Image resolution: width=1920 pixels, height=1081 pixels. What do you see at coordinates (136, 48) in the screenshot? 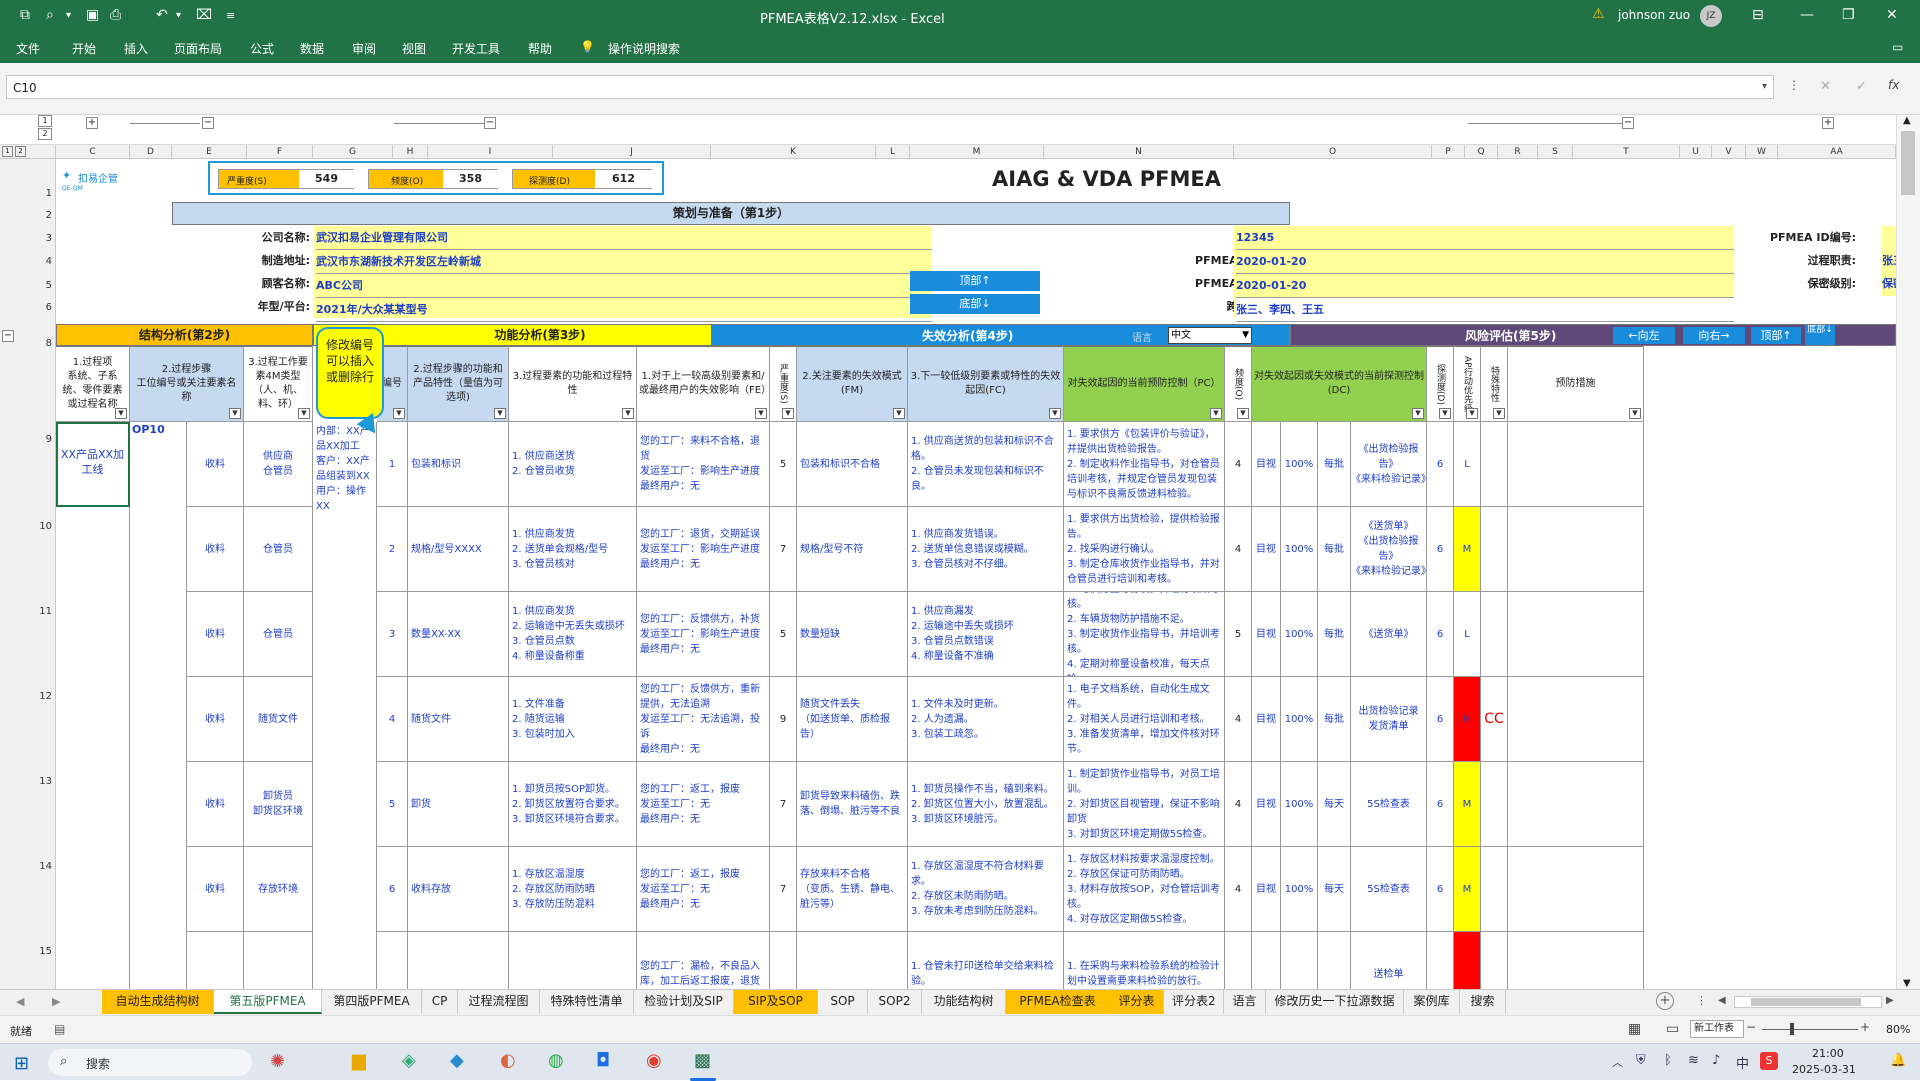
I see `tab-insert: 插入` at bounding box center [136, 48].